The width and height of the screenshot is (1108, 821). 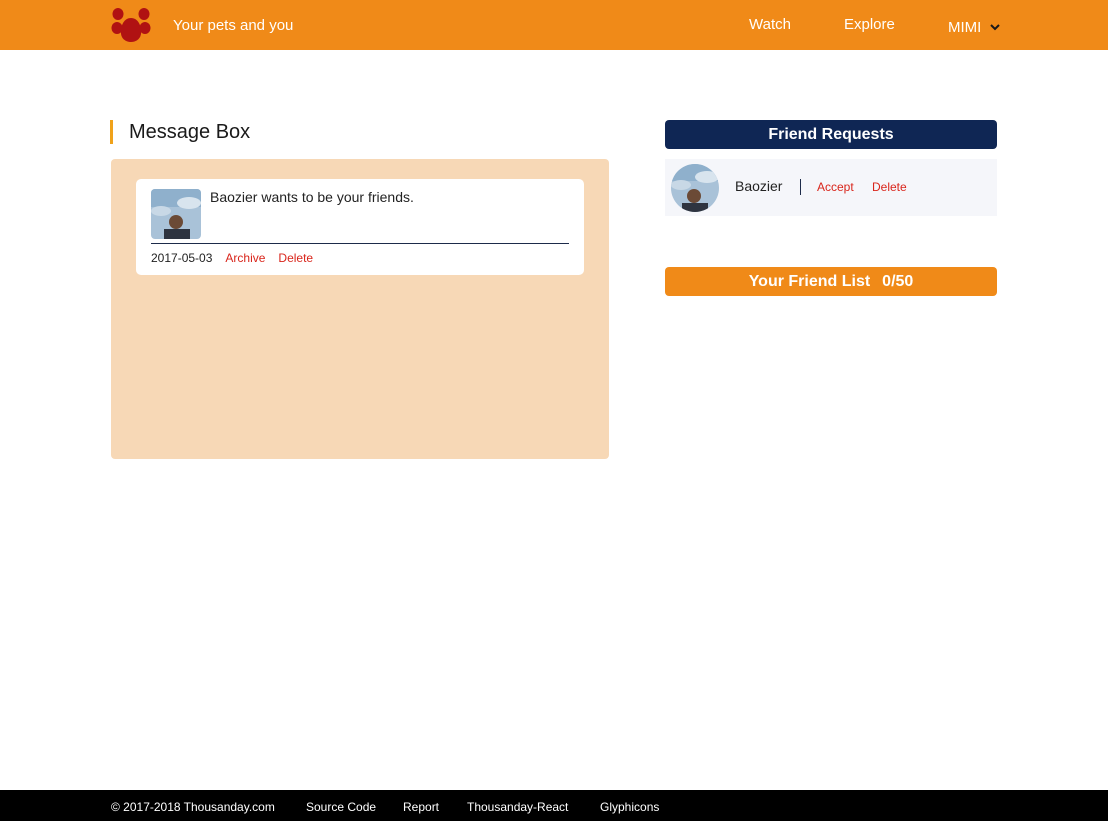 I want to click on friend-count: 0/50, so click(x=898, y=281).